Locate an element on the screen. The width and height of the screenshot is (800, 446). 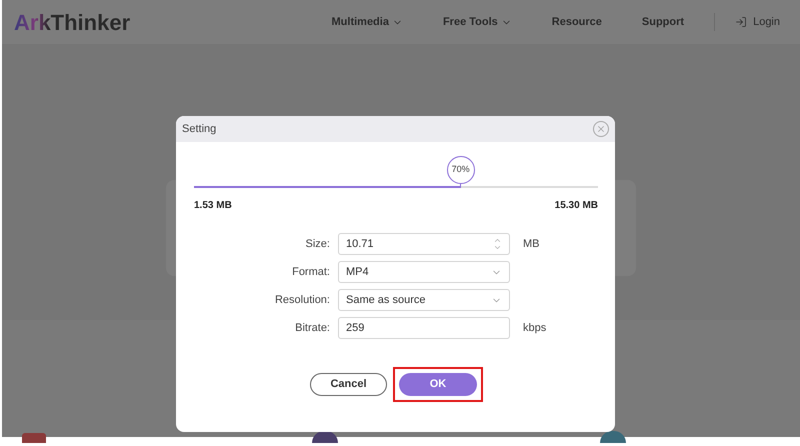
input-field: 259 is located at coordinates (424, 328).